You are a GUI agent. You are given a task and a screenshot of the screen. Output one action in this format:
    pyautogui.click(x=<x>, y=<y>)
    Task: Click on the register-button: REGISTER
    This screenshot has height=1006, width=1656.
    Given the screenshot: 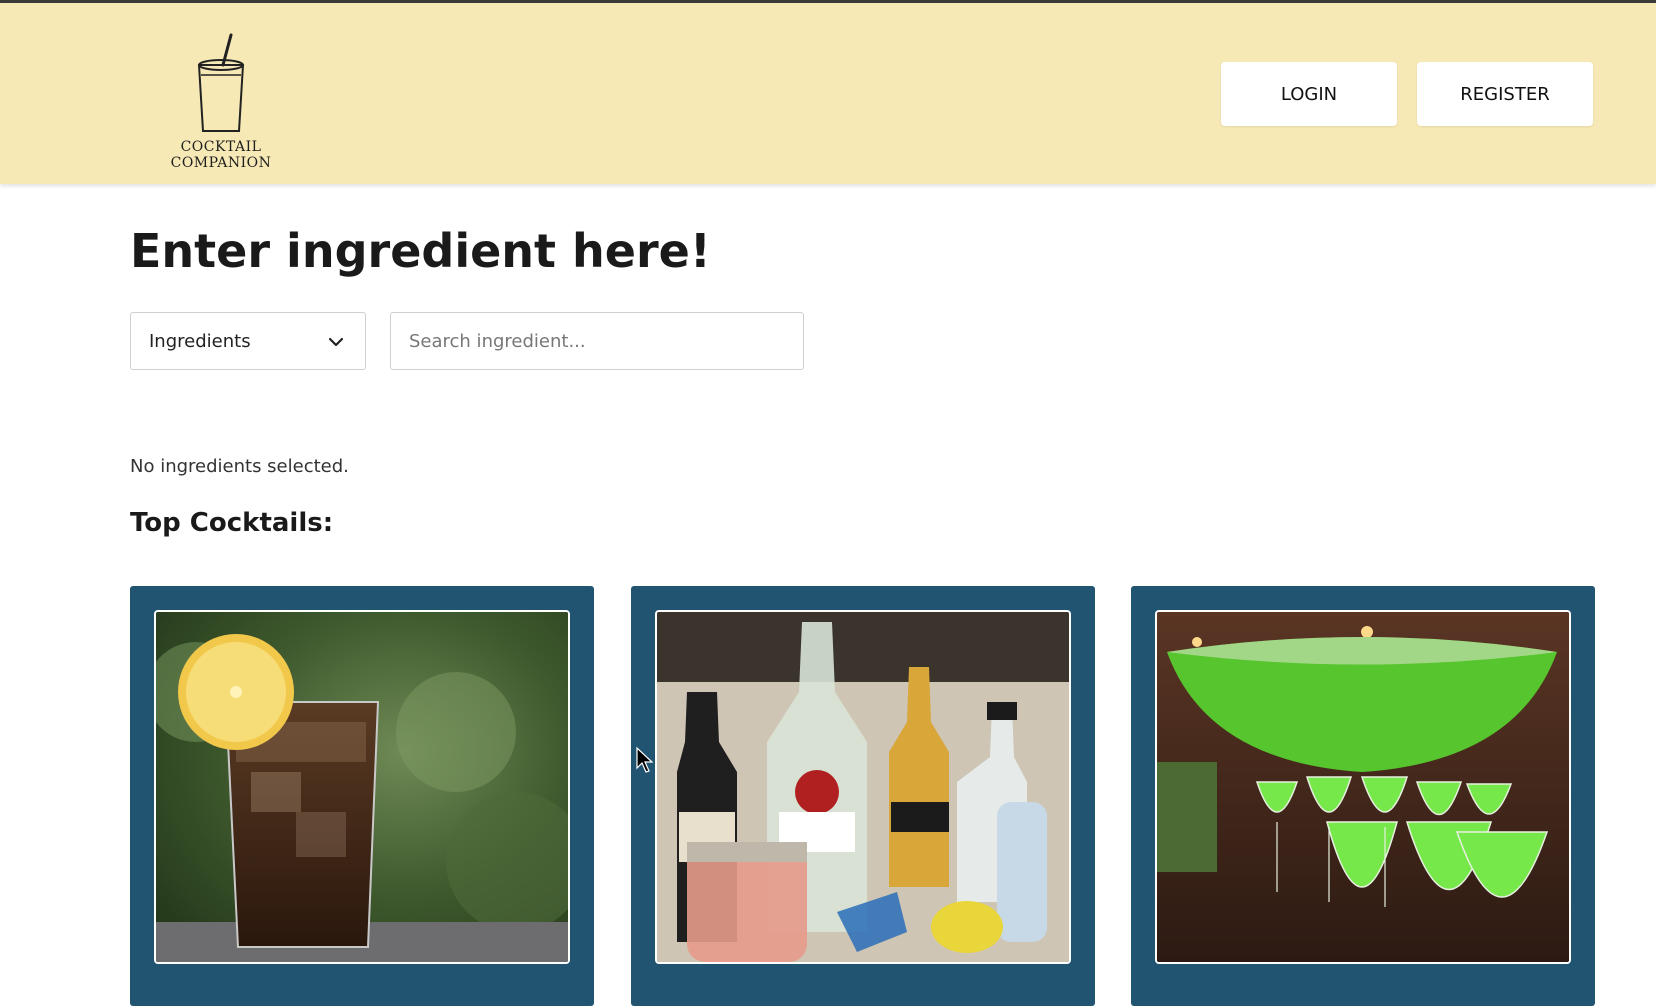 What is the action you would take?
    pyautogui.click(x=1505, y=94)
    